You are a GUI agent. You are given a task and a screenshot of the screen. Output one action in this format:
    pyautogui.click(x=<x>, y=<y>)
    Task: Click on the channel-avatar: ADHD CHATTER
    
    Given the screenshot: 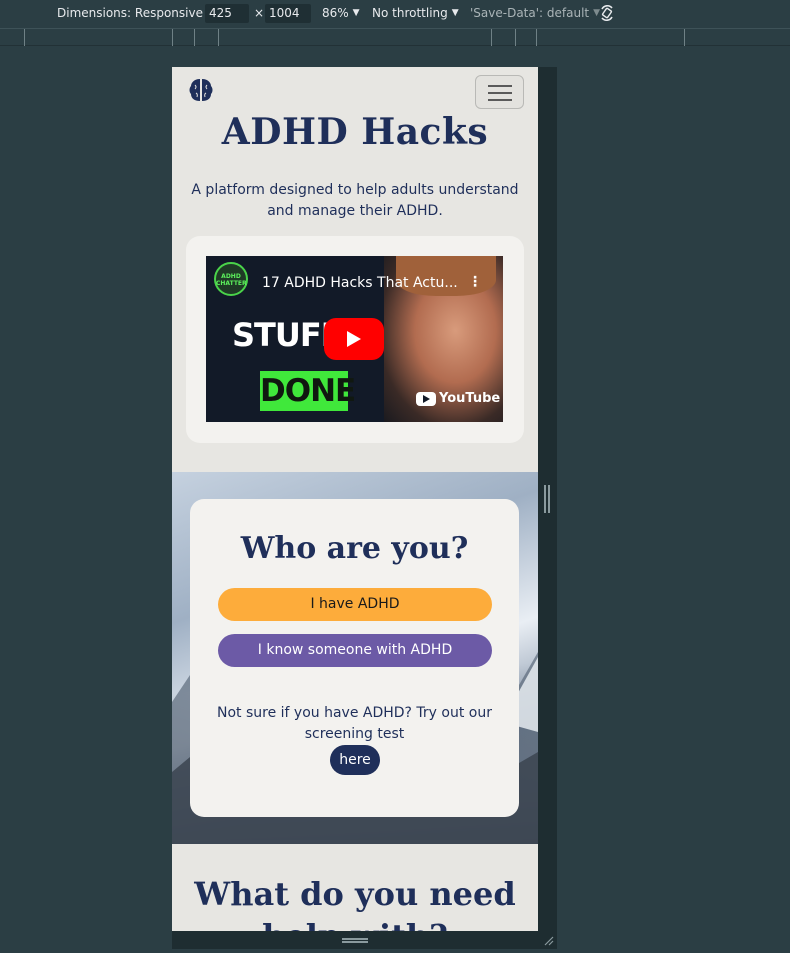 What is the action you would take?
    pyautogui.click(x=231, y=279)
    